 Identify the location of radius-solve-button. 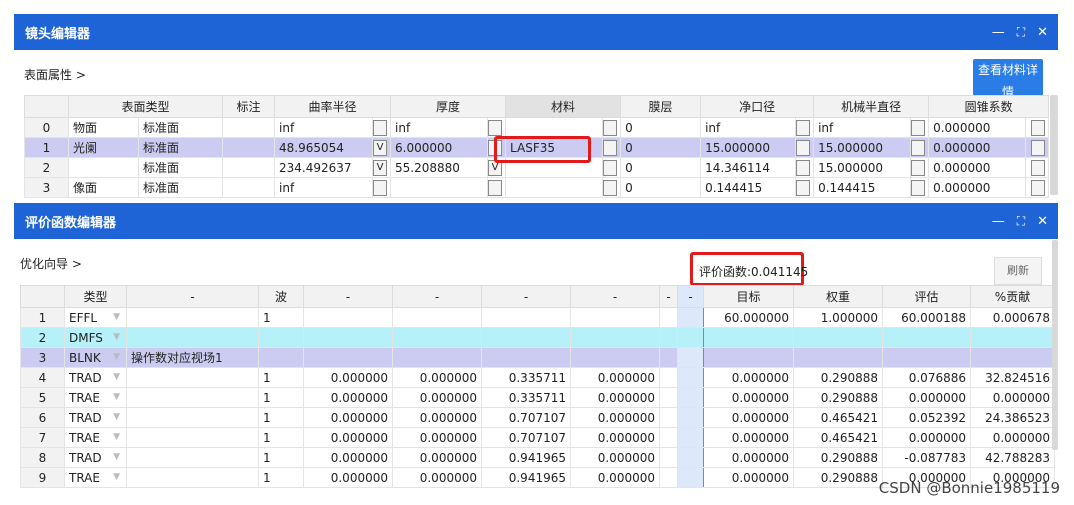
(380, 188).